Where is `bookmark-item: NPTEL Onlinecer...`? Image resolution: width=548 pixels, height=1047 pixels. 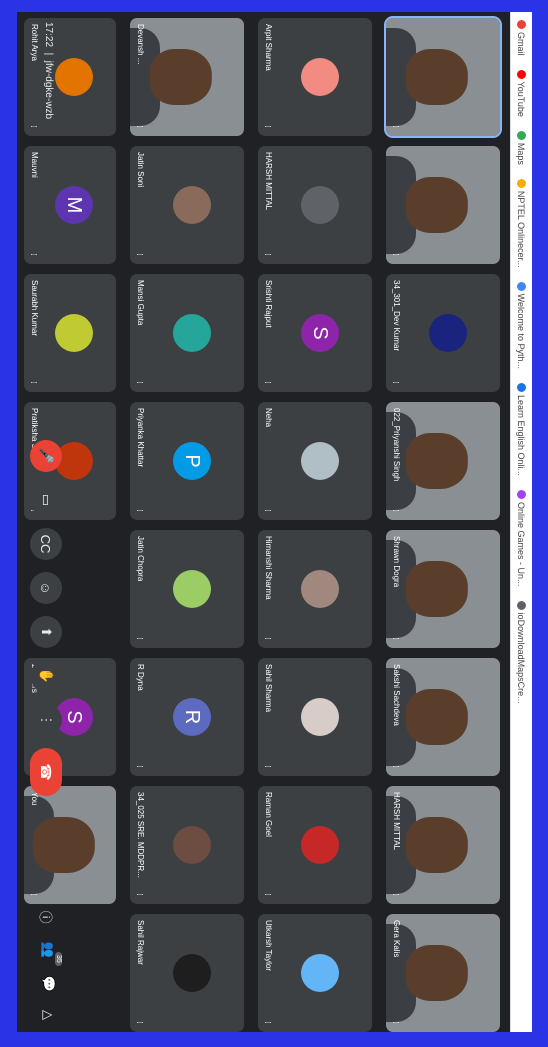
bookmark-item: NPTEL Onlinecer... is located at coordinates (521, 223).